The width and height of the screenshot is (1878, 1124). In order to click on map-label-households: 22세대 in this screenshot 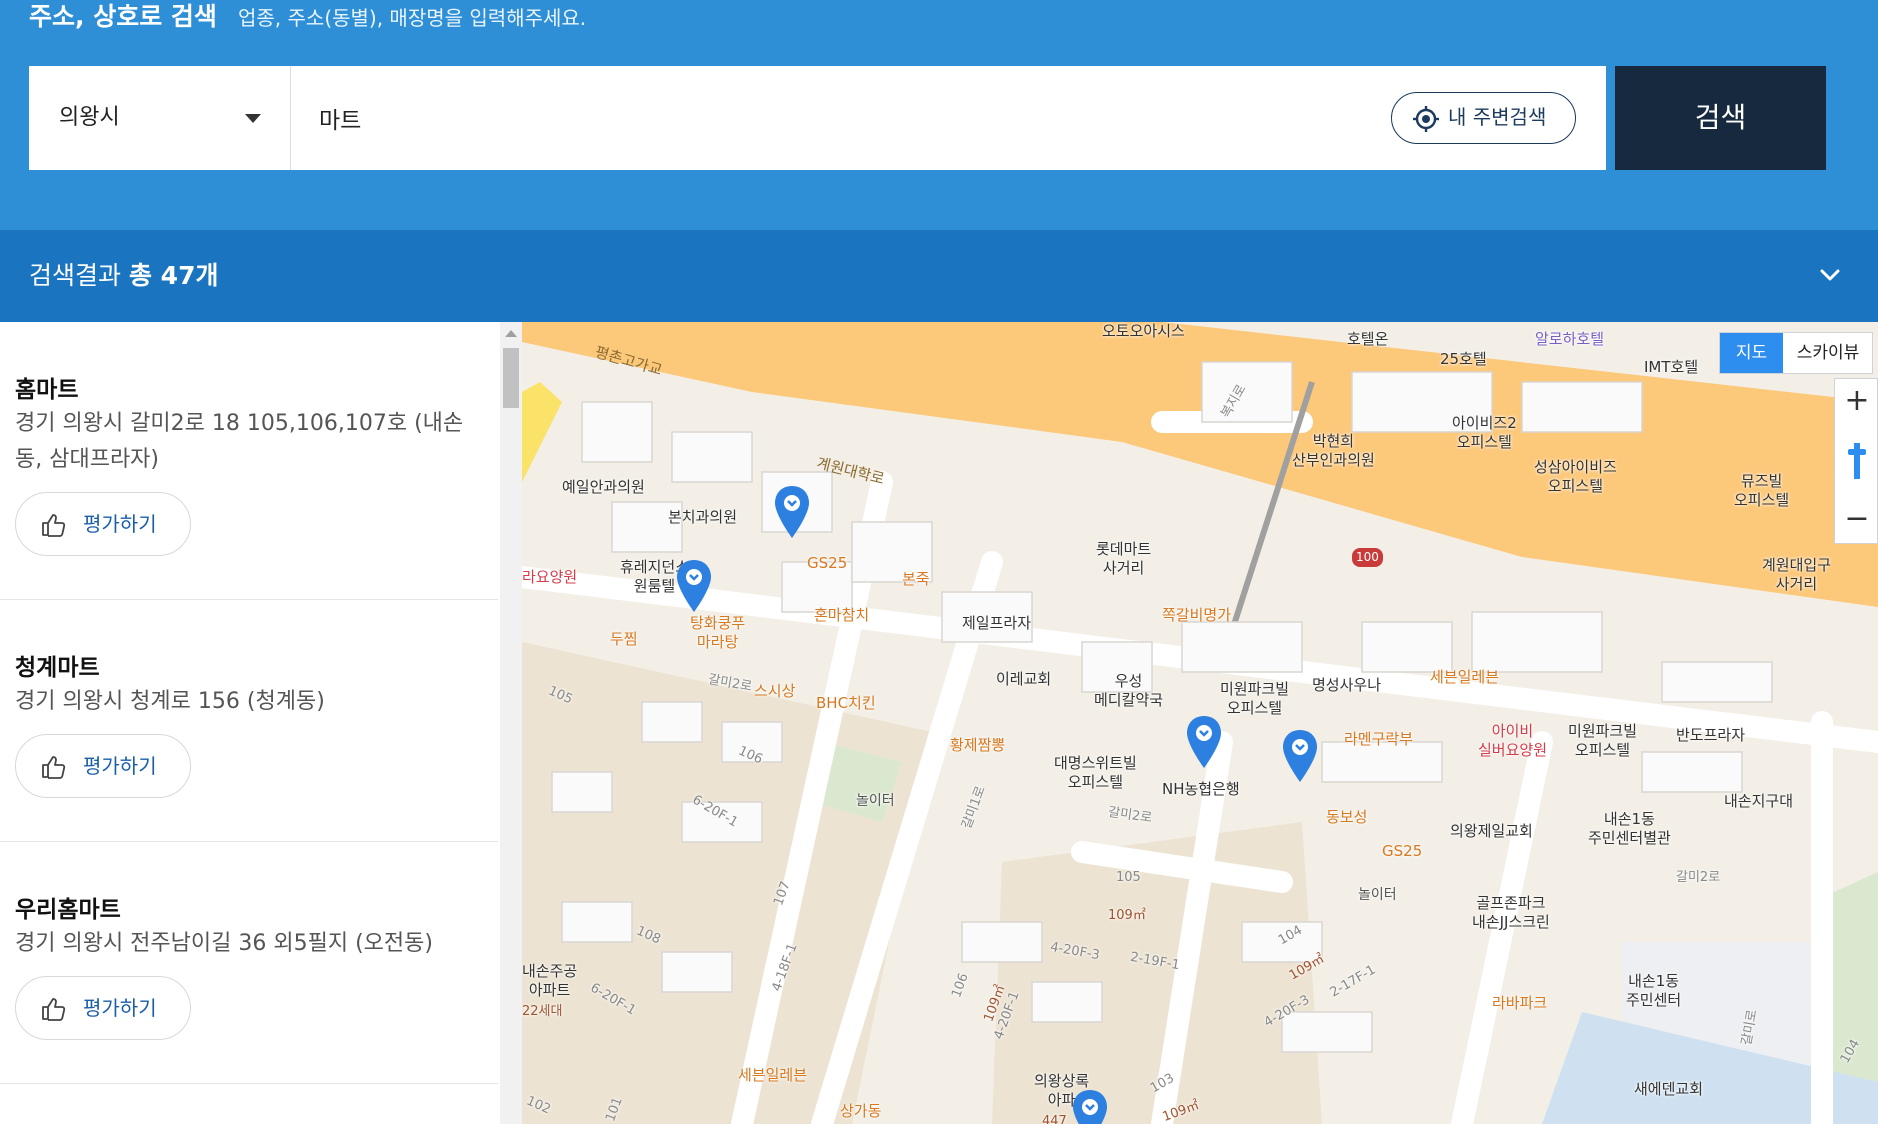, I will do `click(542, 1011)`.